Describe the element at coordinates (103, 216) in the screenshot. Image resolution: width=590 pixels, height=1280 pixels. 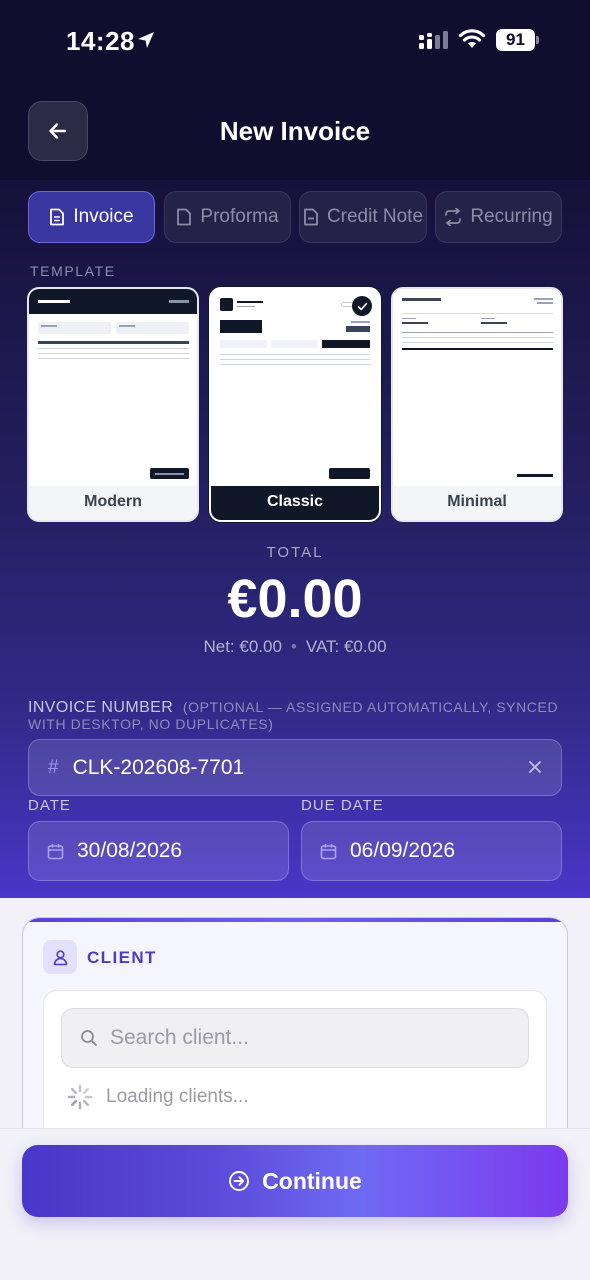
I see `tab-invoice-label: Invoice` at that location.